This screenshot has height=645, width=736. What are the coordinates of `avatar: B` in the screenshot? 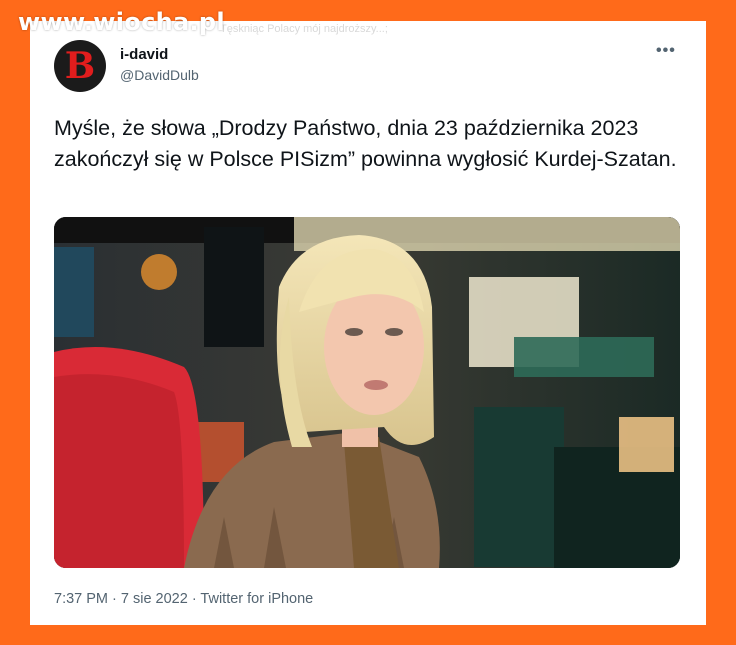 It's located at (80, 66).